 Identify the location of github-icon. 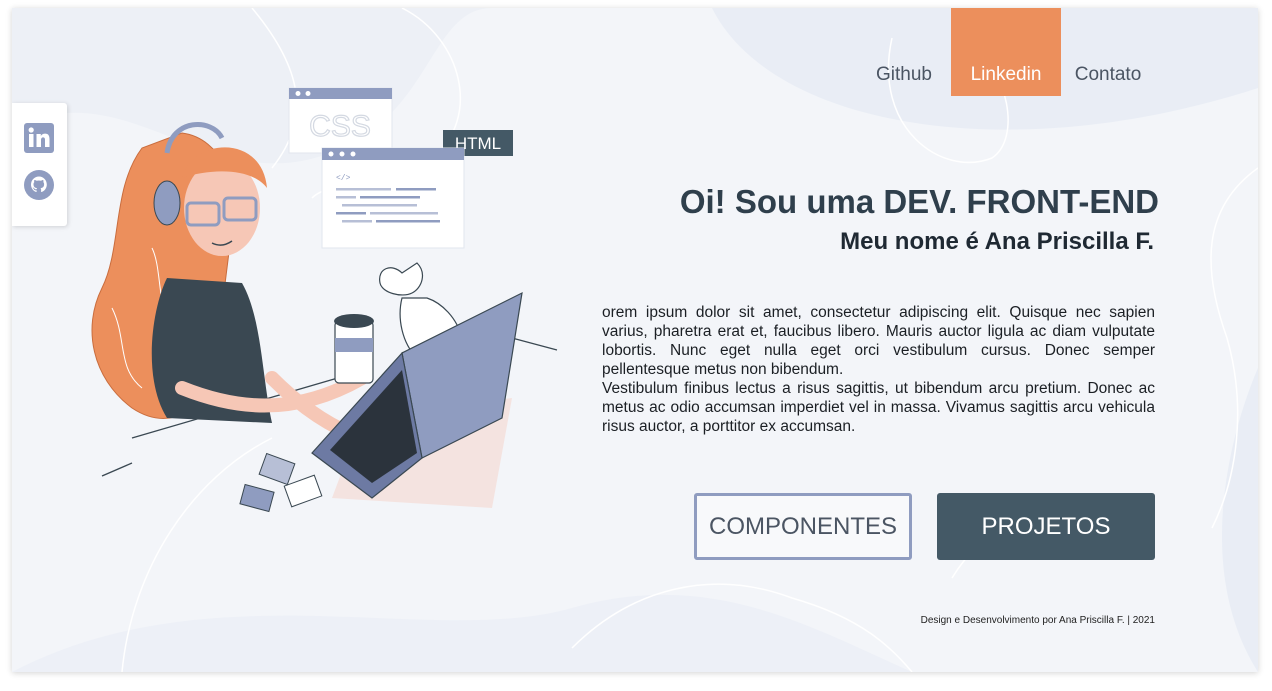
(39, 185).